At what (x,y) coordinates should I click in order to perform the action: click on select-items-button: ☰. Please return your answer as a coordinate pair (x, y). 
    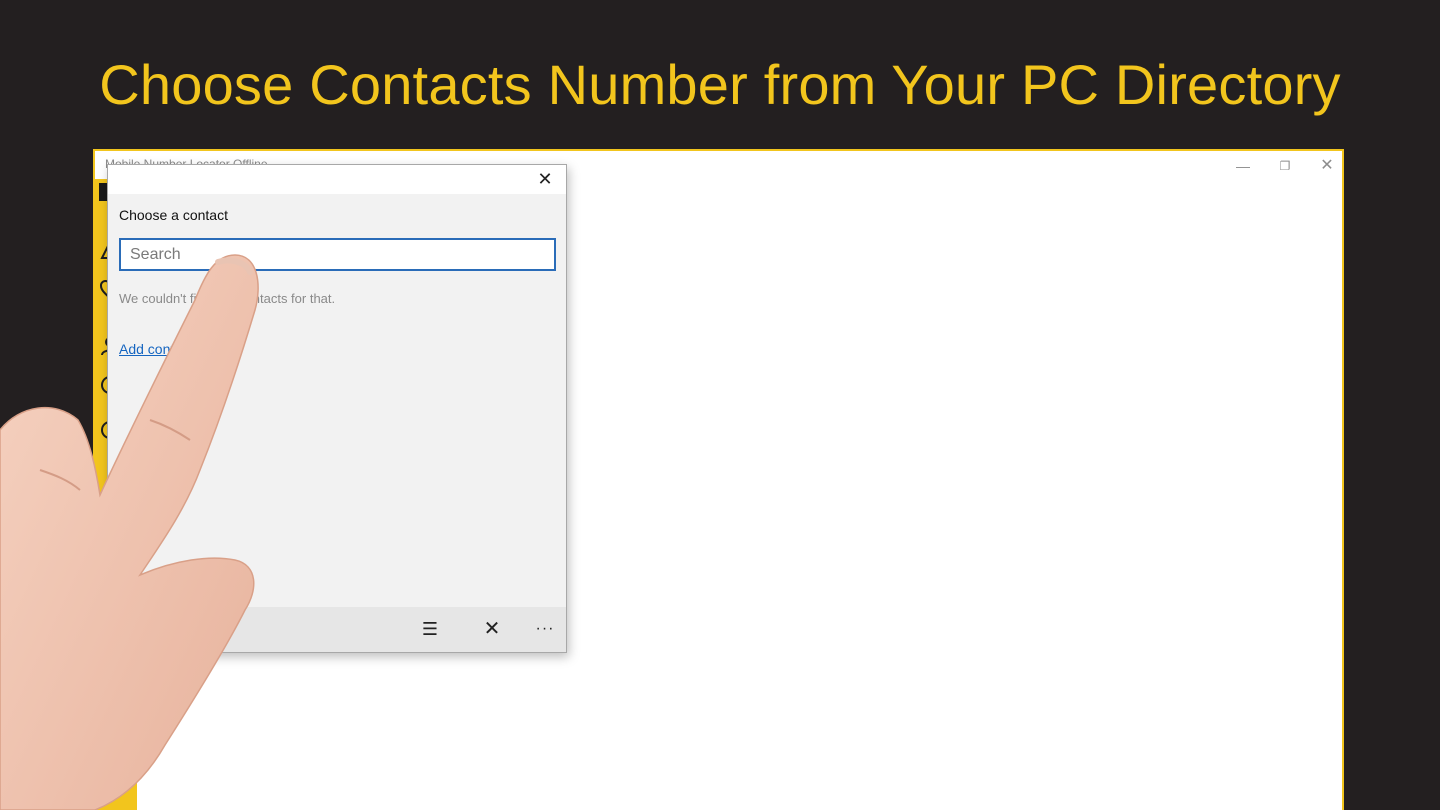
    Looking at the image, I should click on (430, 629).